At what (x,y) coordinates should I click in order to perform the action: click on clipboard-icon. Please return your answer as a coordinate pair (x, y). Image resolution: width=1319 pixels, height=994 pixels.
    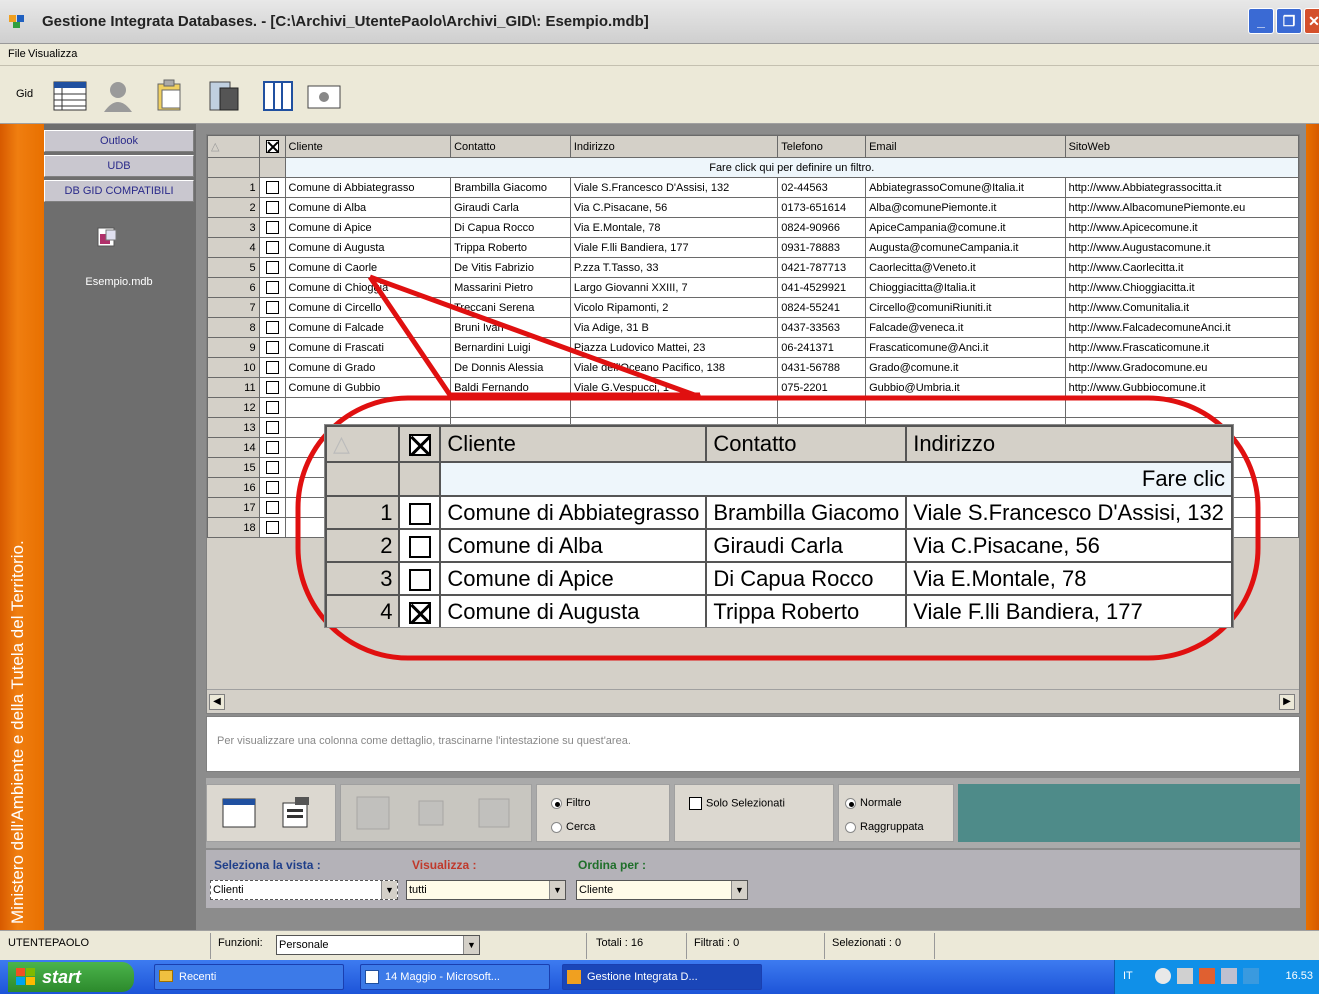
    Looking at the image, I should click on (170, 96).